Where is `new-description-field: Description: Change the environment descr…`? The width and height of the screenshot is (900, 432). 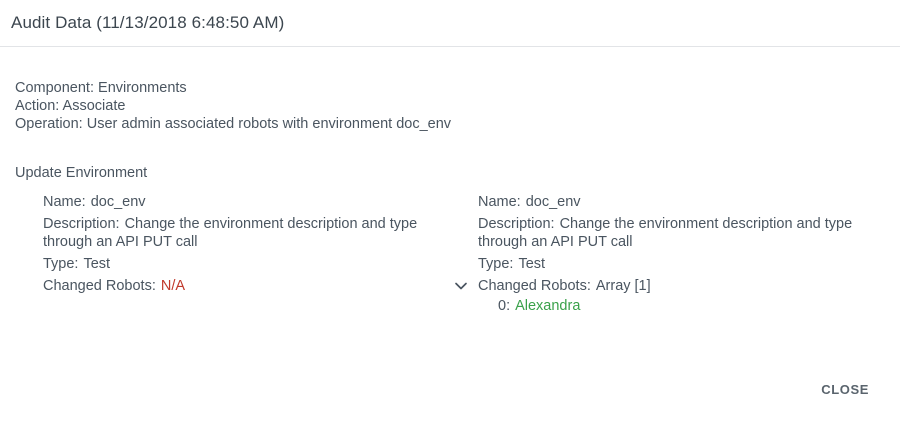 new-description-field: Description: Change the environment descr… is located at coordinates (678, 233).